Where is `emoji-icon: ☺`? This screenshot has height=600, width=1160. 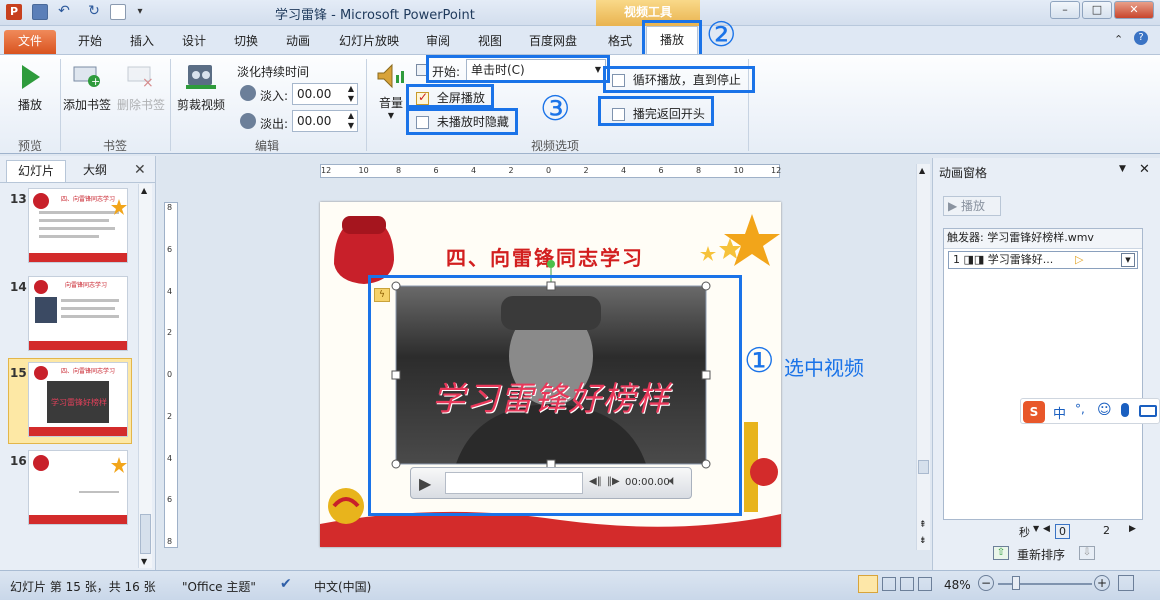
emoji-icon: ☺ is located at coordinates (1104, 410).